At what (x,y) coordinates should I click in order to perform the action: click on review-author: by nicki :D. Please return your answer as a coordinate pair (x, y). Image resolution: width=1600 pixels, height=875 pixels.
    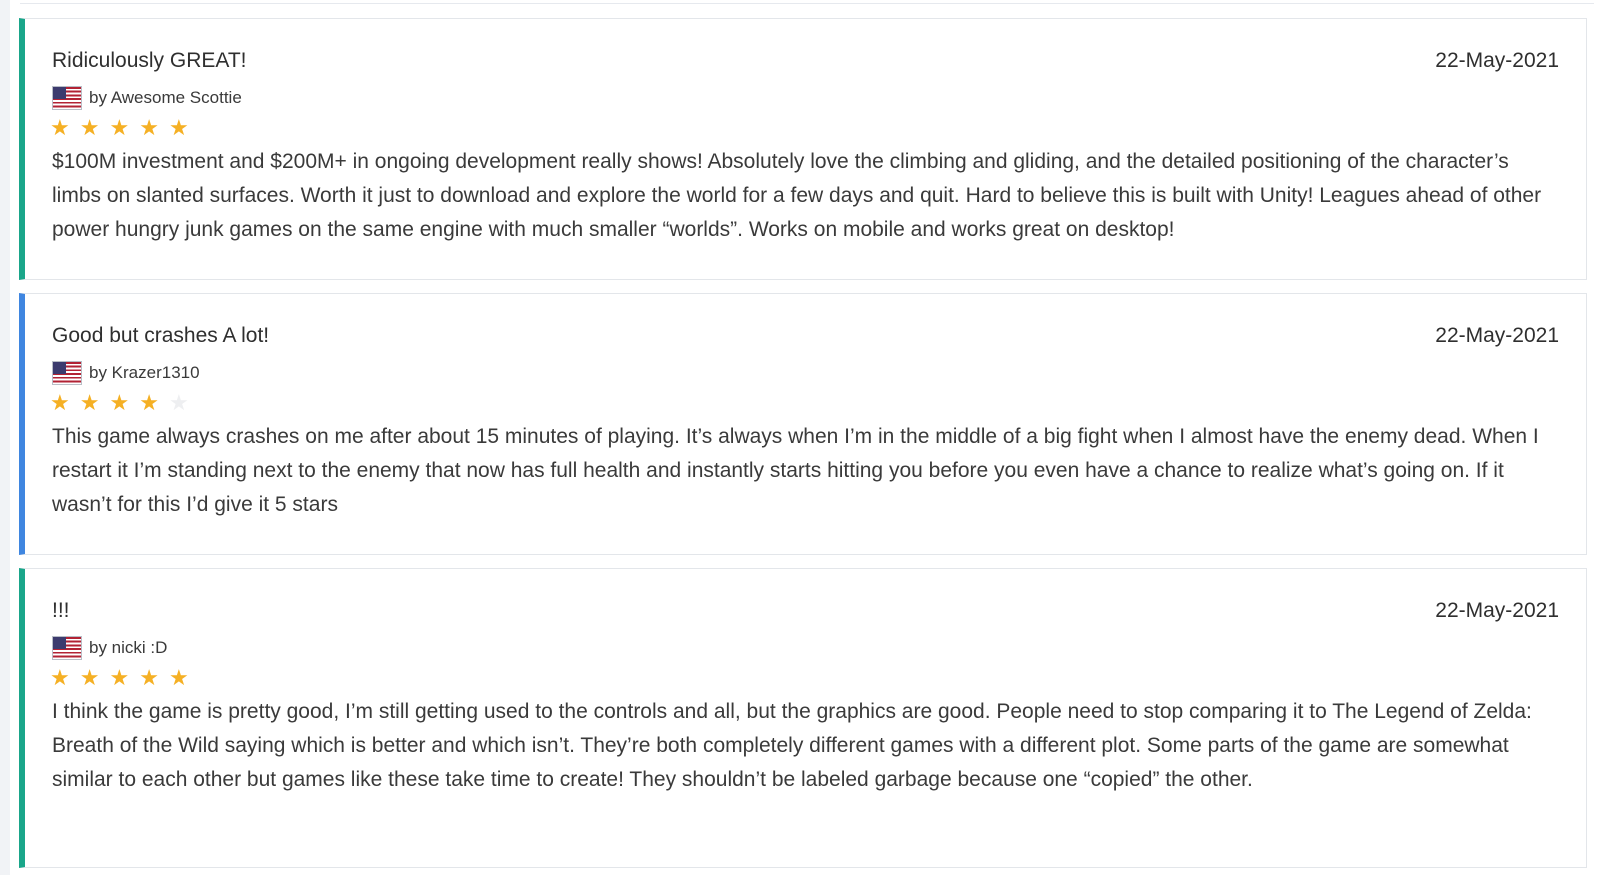
    Looking at the image, I should click on (128, 647).